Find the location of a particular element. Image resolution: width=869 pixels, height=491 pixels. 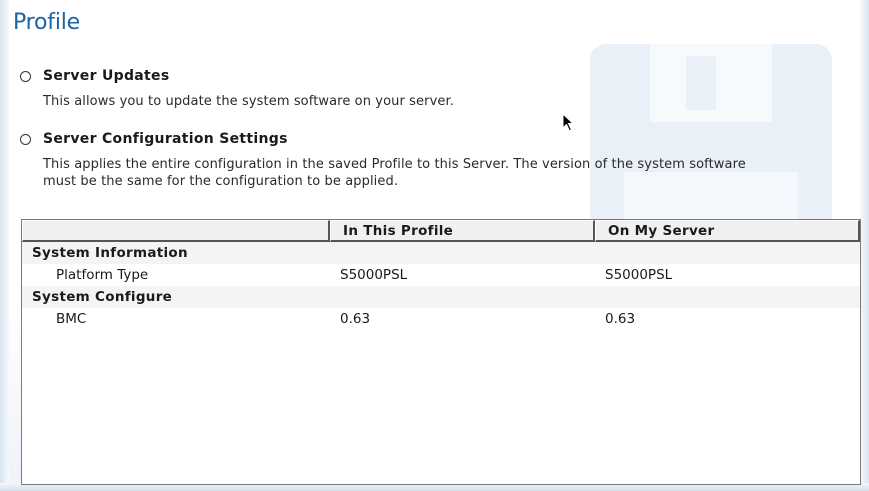

server-configuration-label: Server Configuration Settings is located at coordinates (165, 139).